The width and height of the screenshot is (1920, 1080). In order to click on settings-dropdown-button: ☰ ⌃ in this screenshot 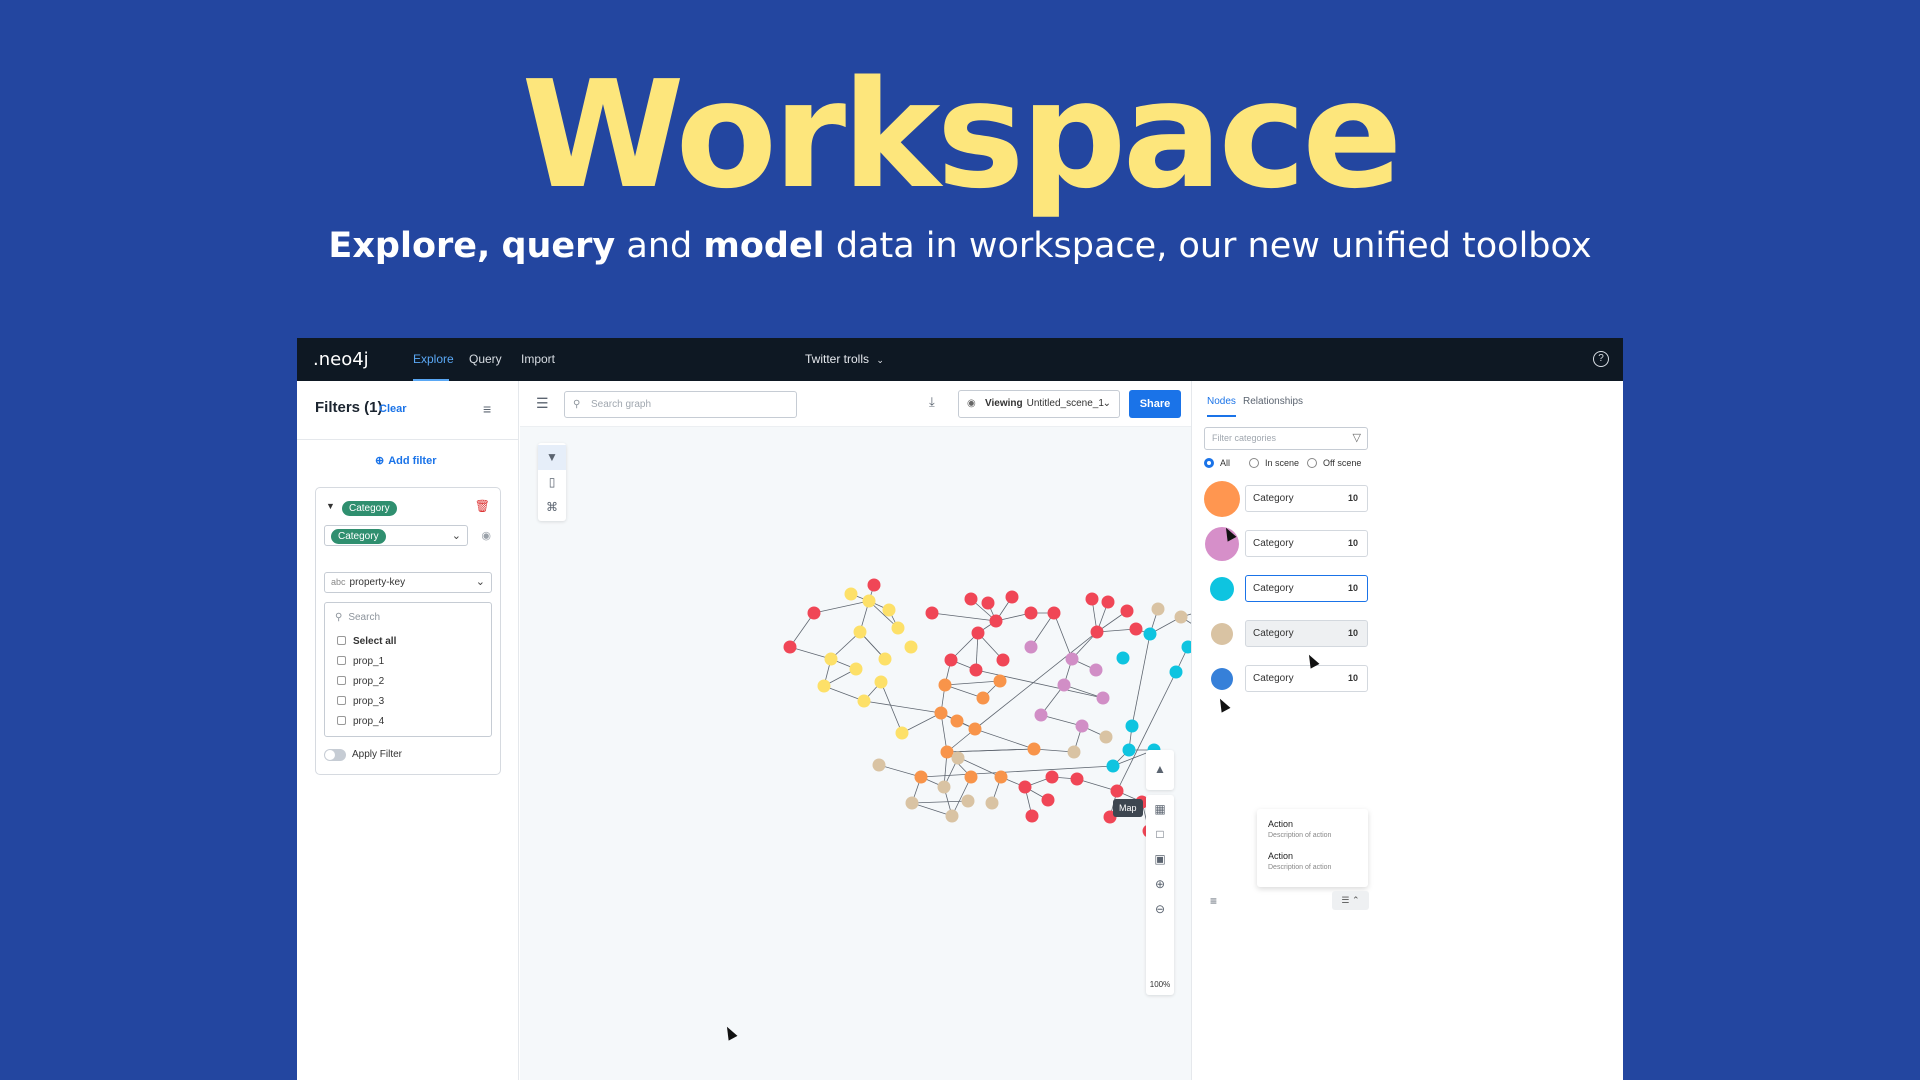, I will do `click(1350, 900)`.